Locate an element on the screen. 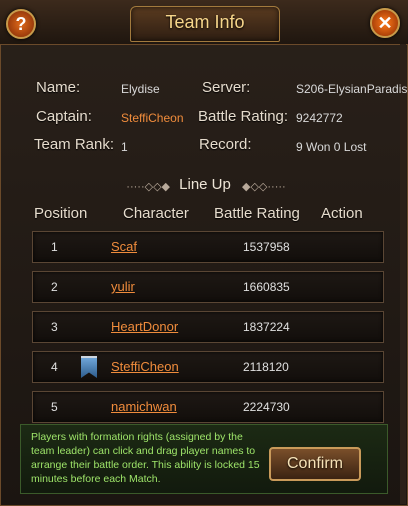 This screenshot has height=506, width=408. row-character-link: Scaf is located at coordinates (124, 246).